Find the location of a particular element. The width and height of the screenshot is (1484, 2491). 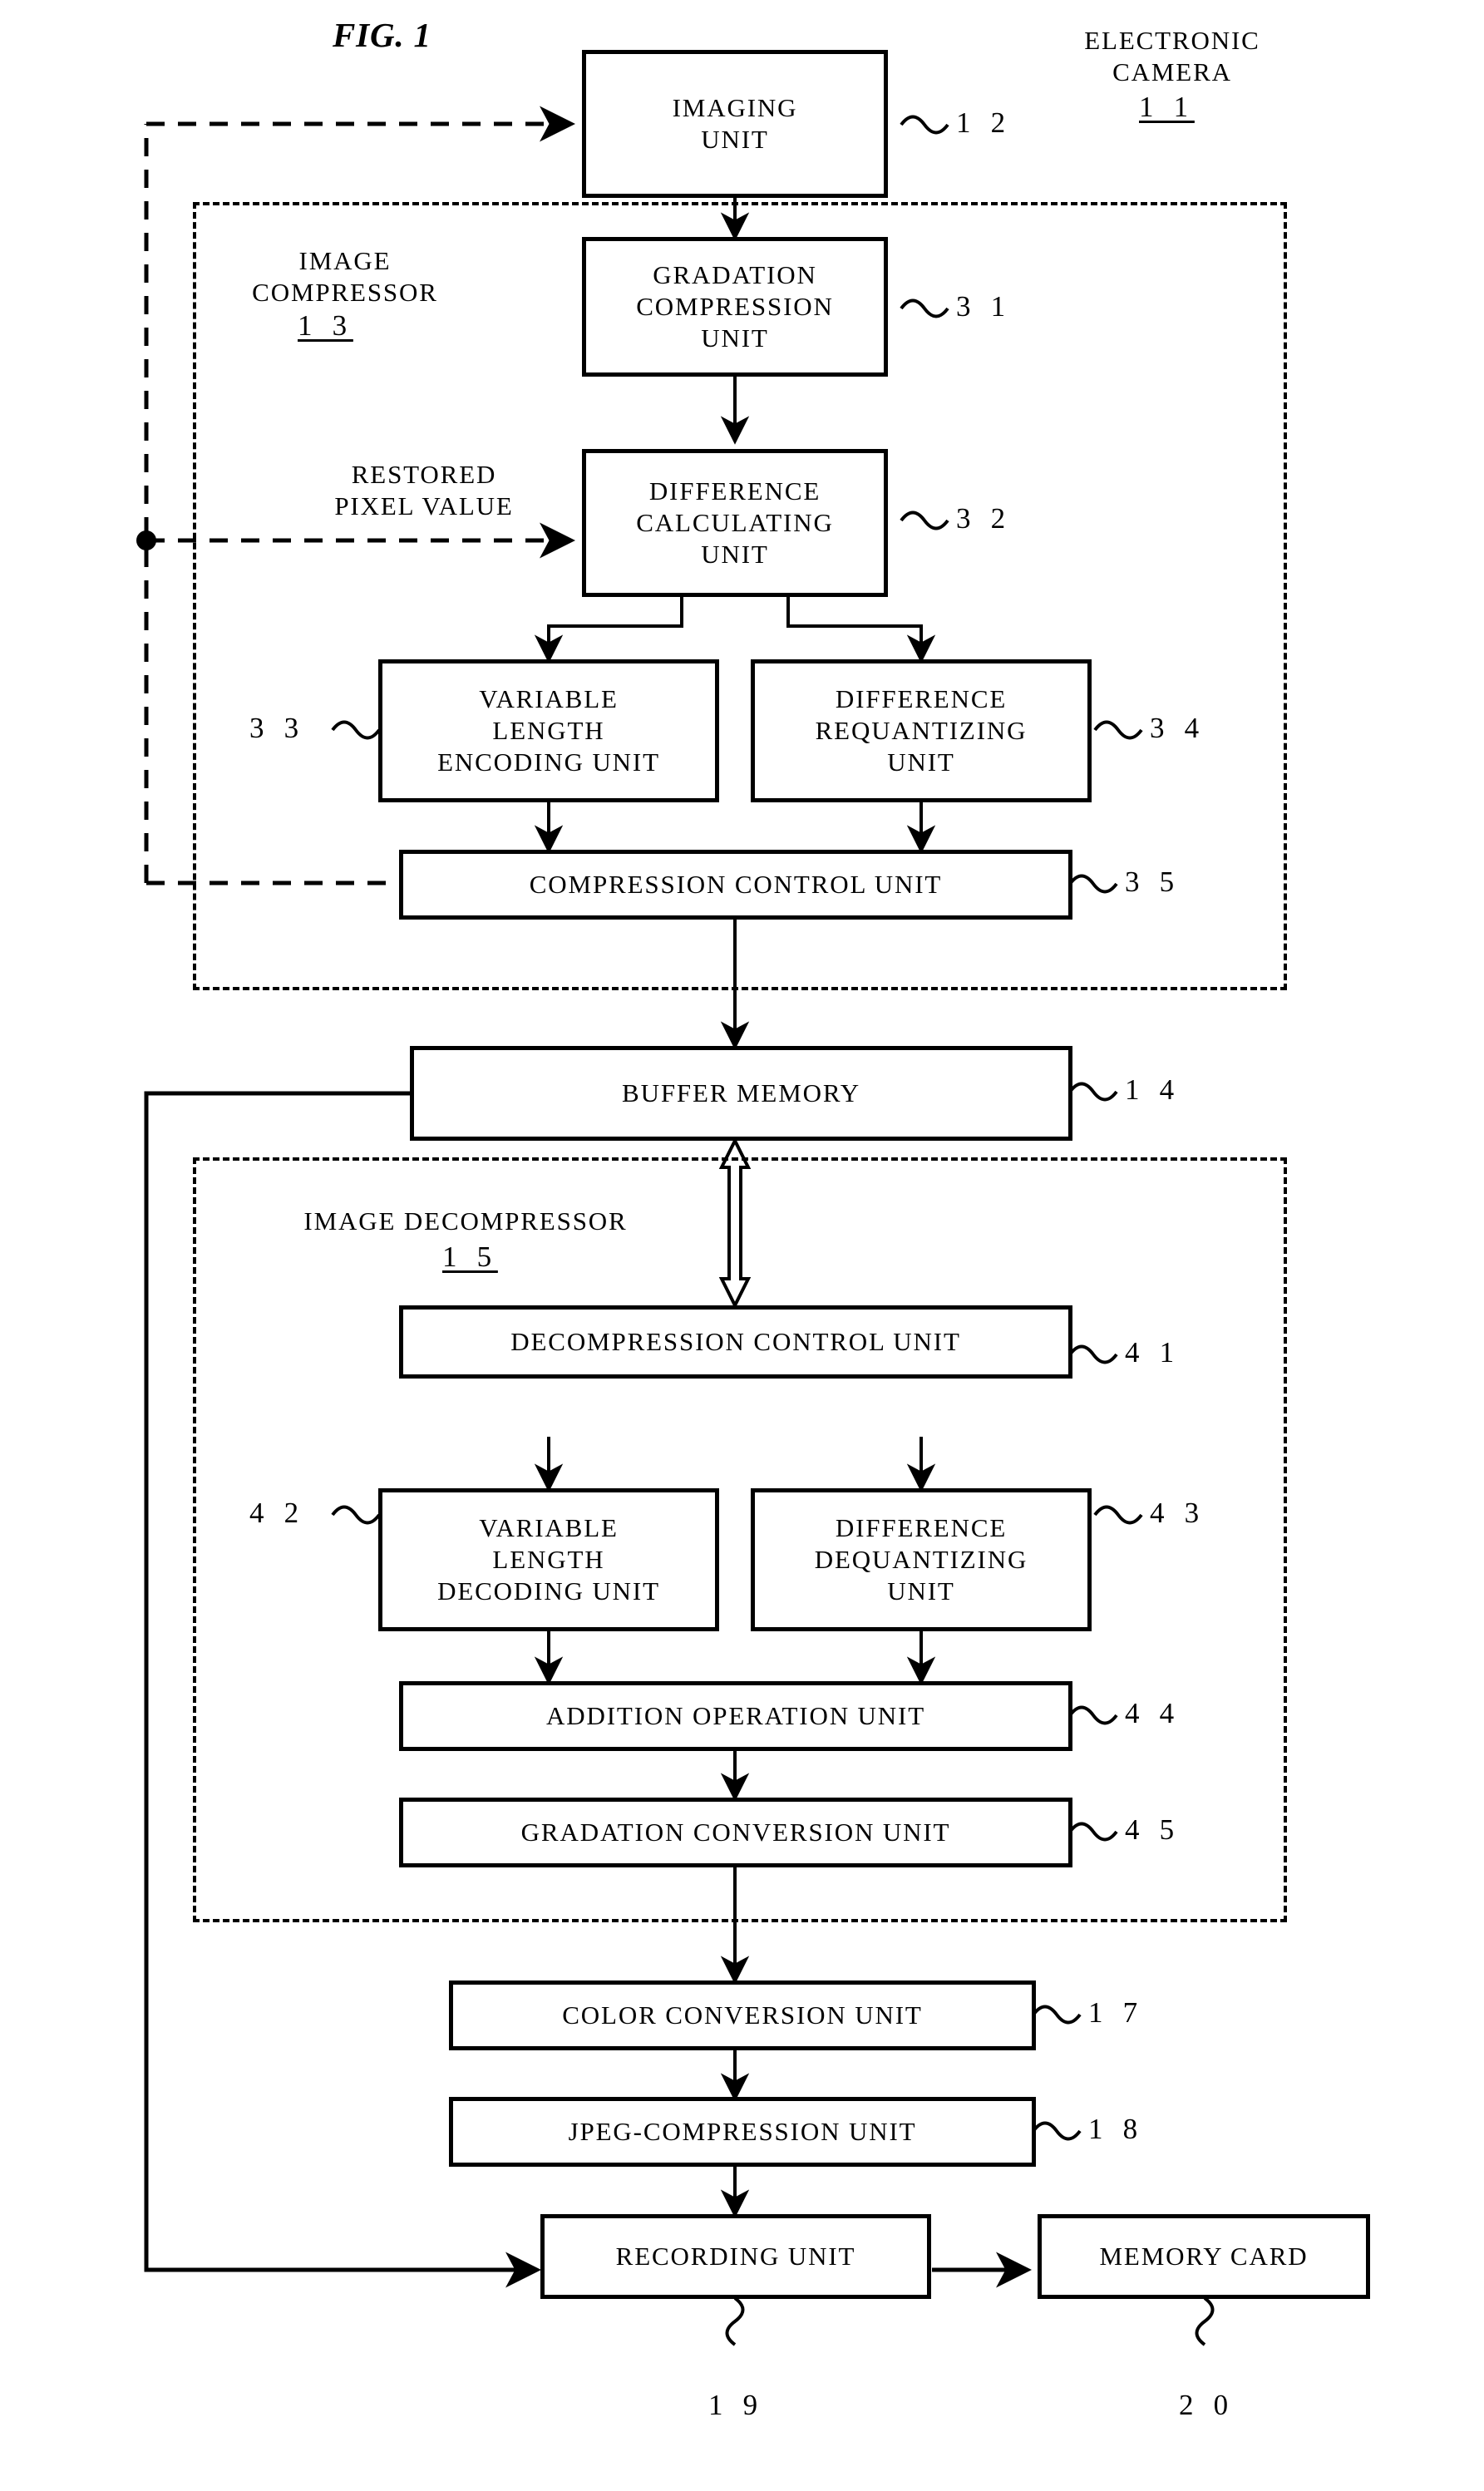

block-difference-calculating-unit: DIFFERENCE CALCULATING UNIT is located at coordinates (735, 523).